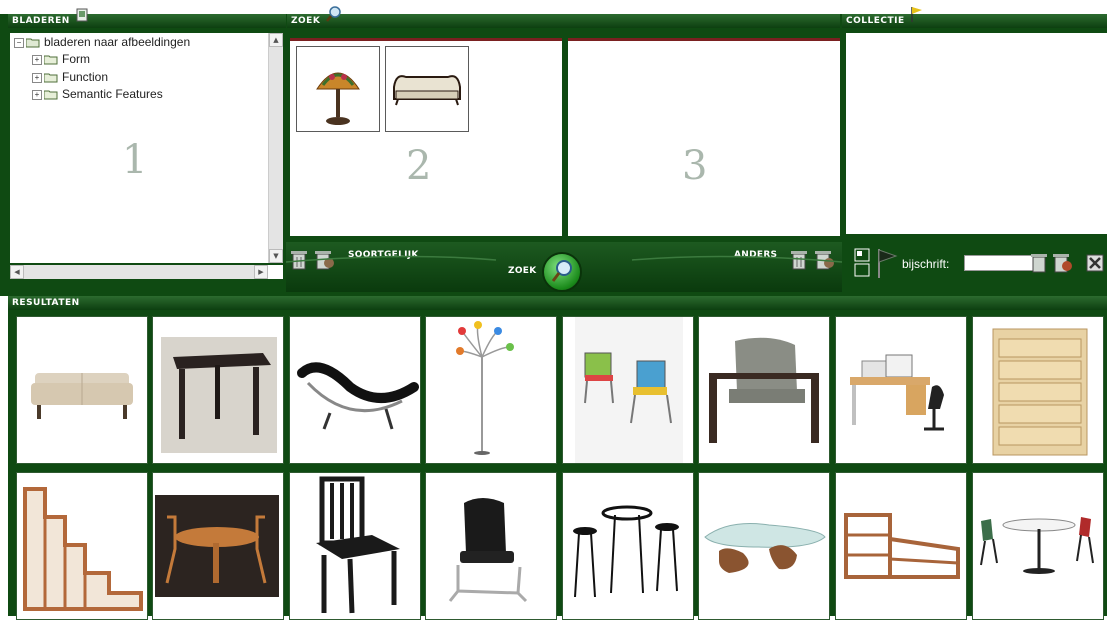 Image resolution: width=1107 pixels, height=620 pixels. I want to click on result-bar-set, so click(628, 546).